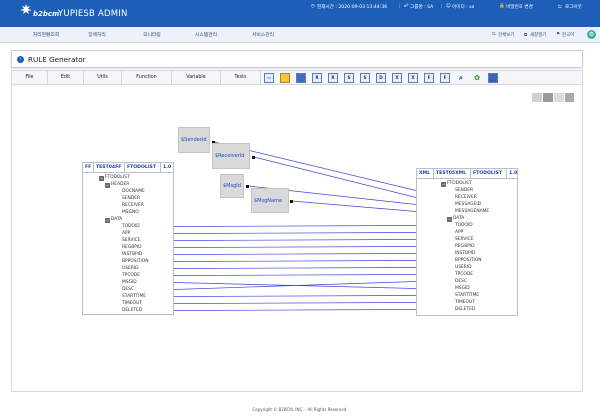  I want to click on variable-node-msg-name: $MsgName, so click(270, 200).